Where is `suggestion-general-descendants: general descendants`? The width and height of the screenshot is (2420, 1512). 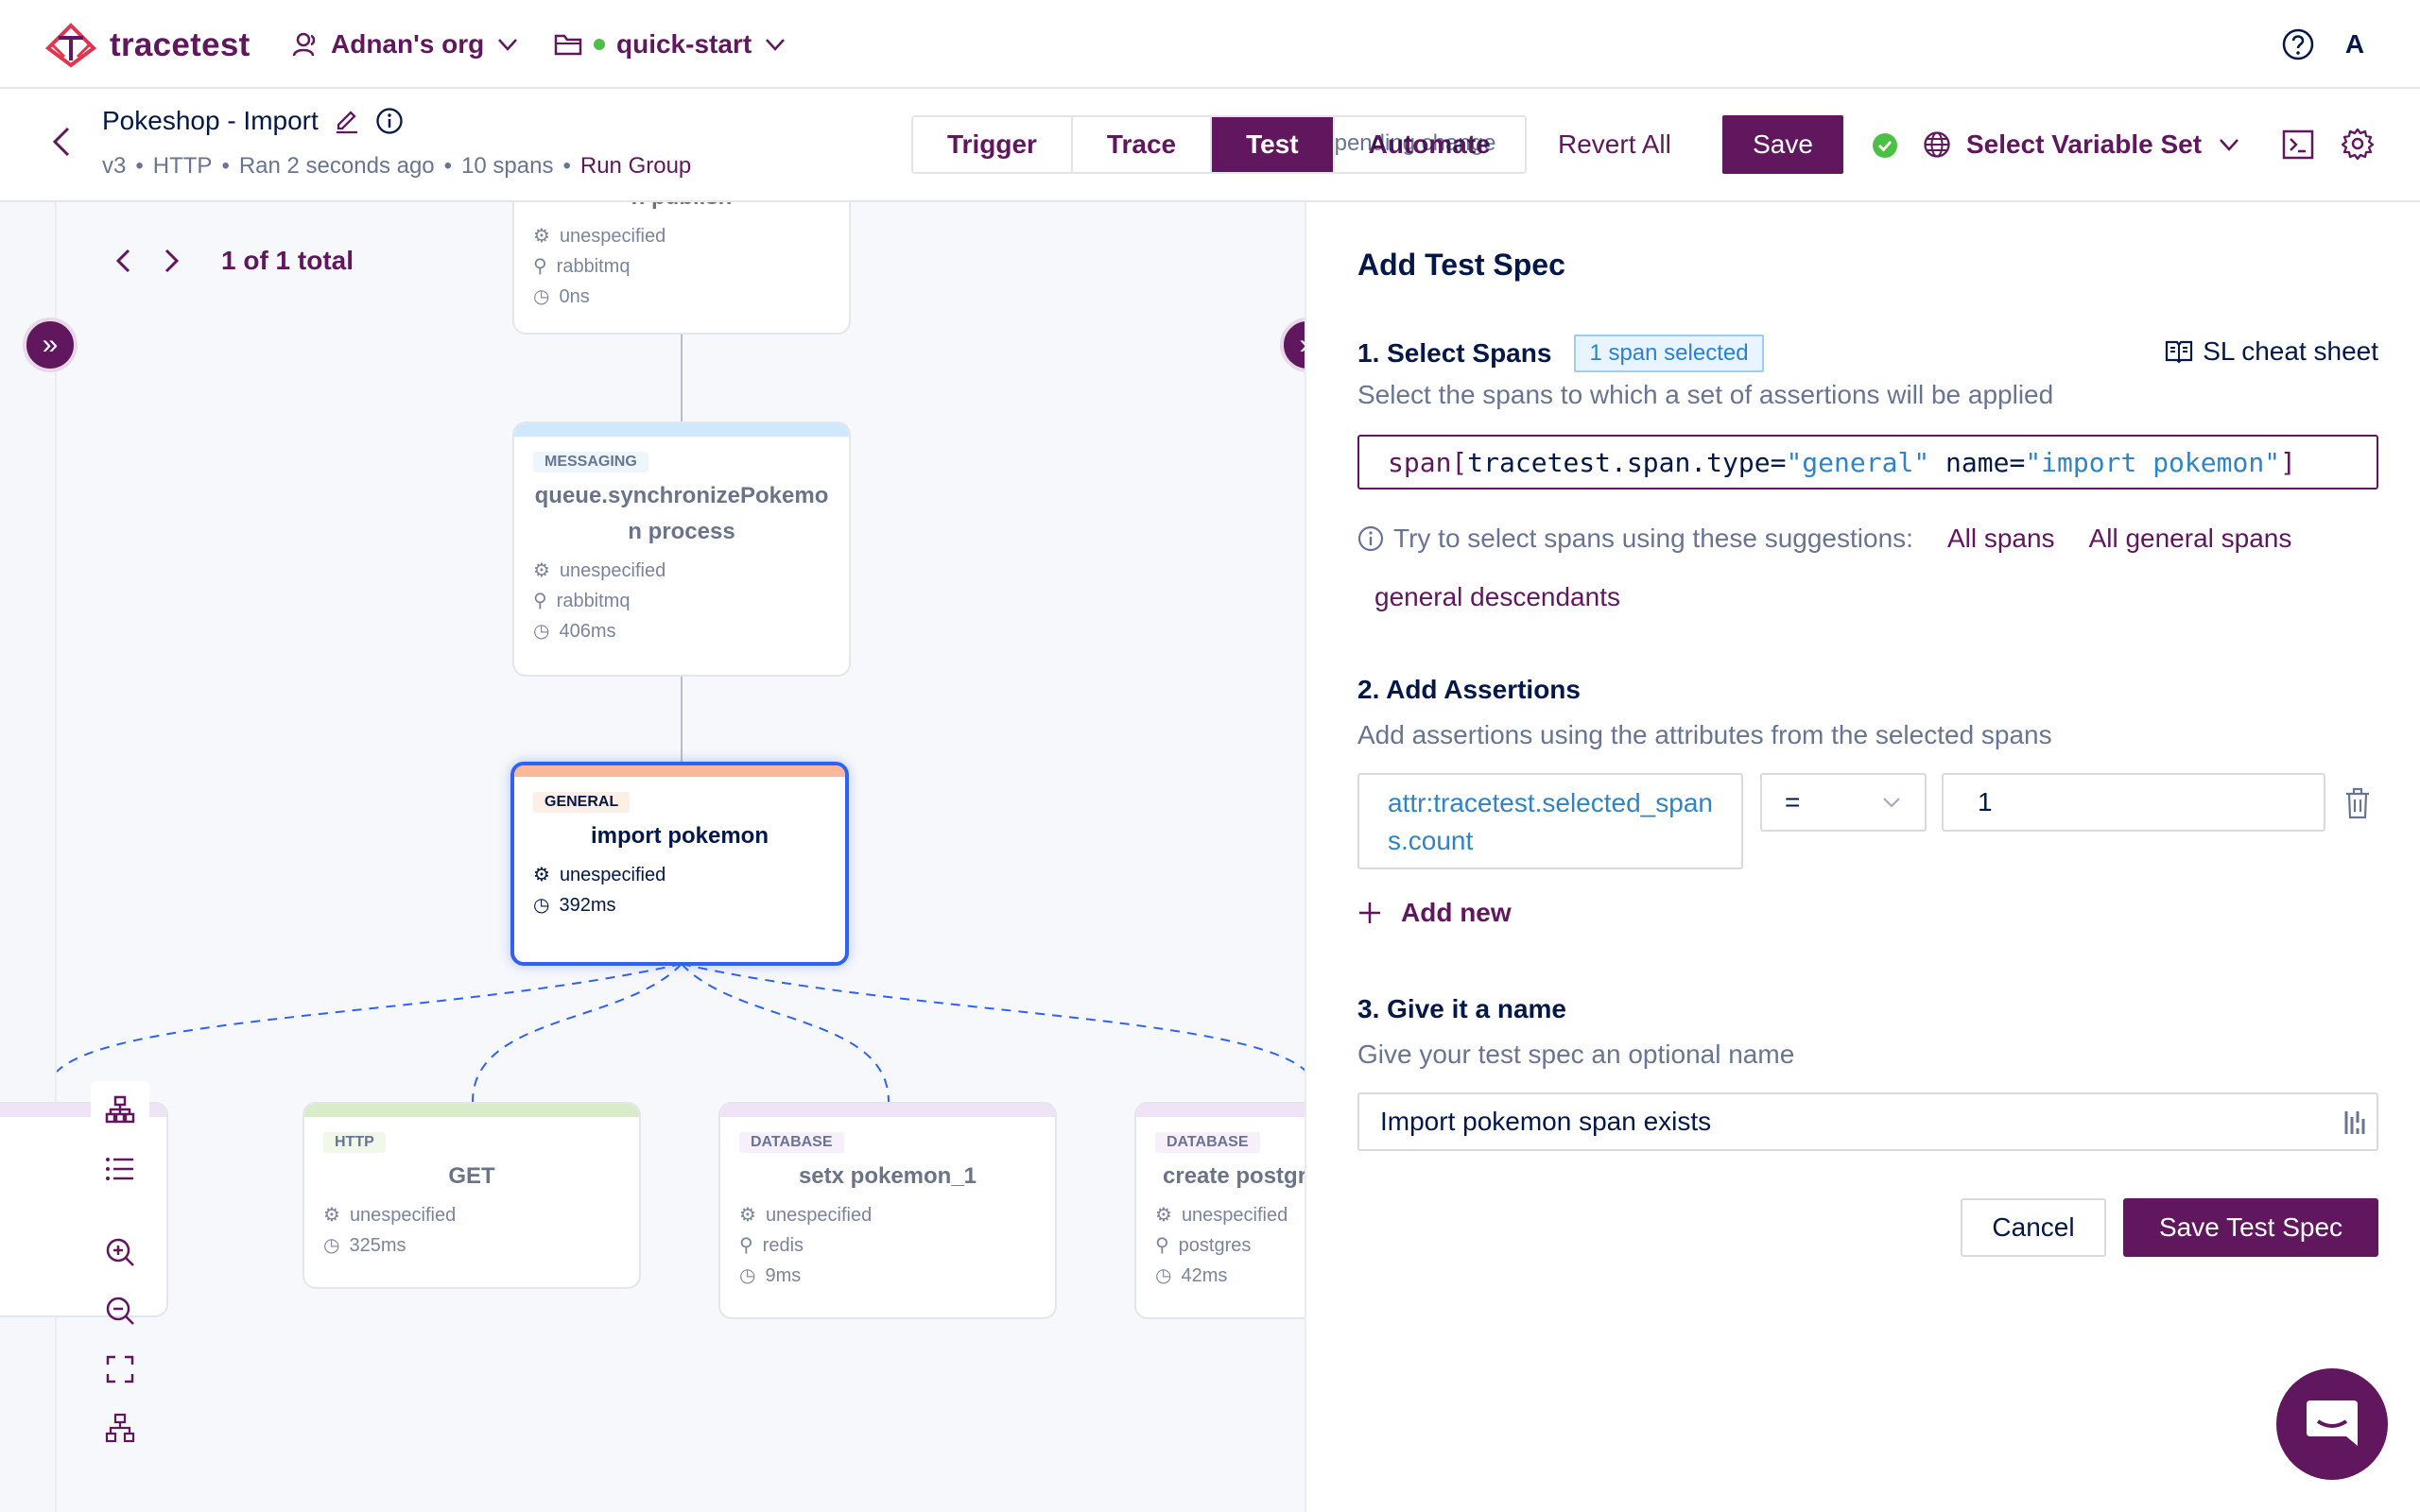 suggestion-general-descendants: general descendants is located at coordinates (1497, 597).